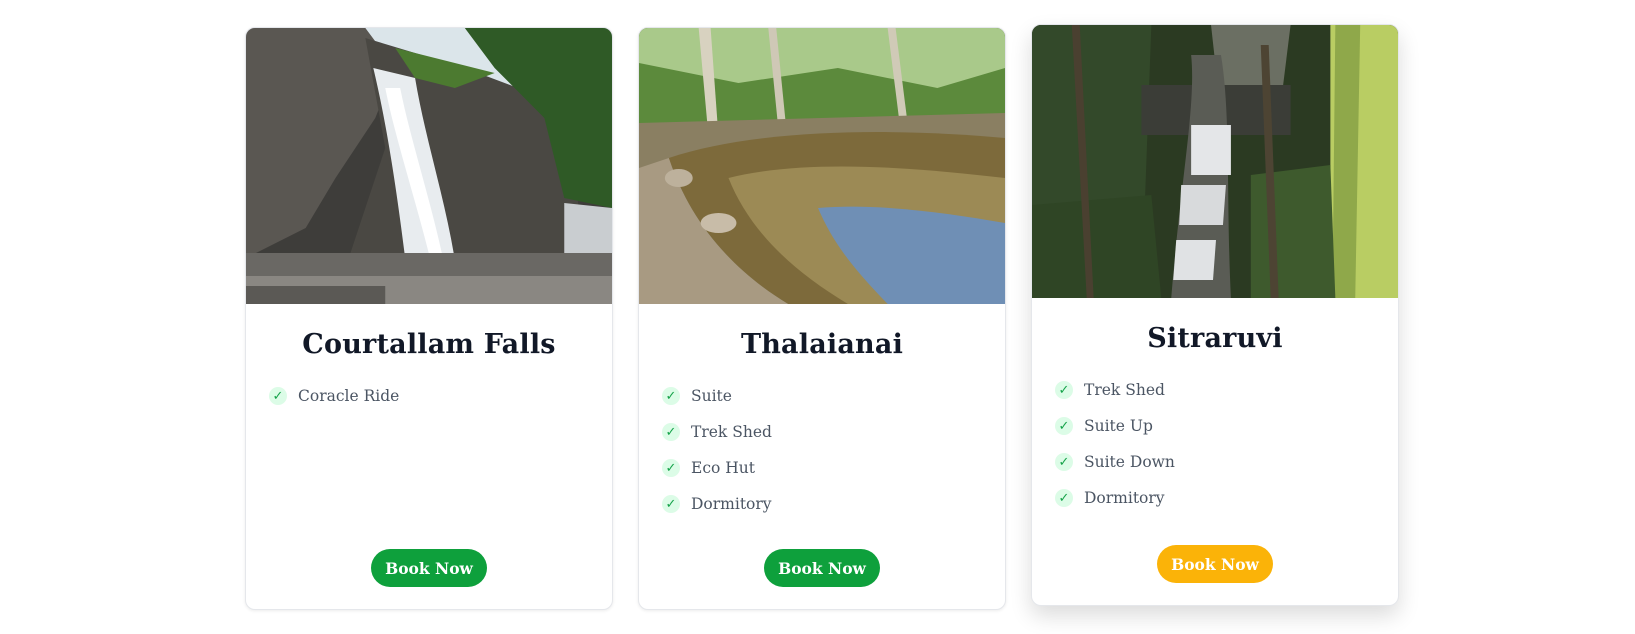  What do you see at coordinates (429, 166) in the screenshot?
I see `courtallam-falls-photo` at bounding box center [429, 166].